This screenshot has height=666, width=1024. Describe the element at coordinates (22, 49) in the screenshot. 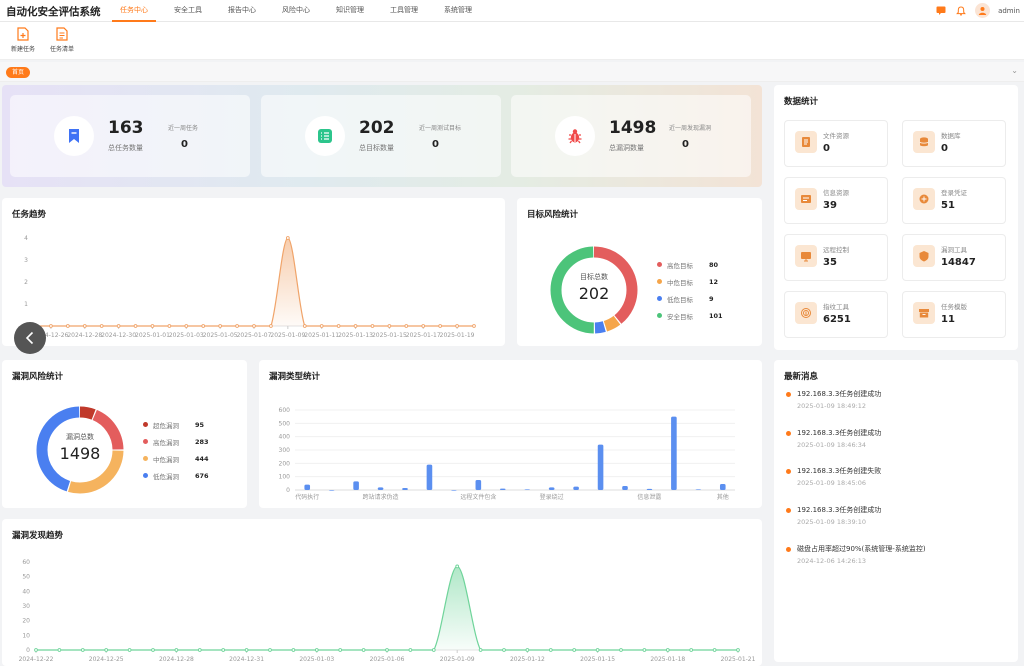

I see `new-task-label: 新建任务` at that location.